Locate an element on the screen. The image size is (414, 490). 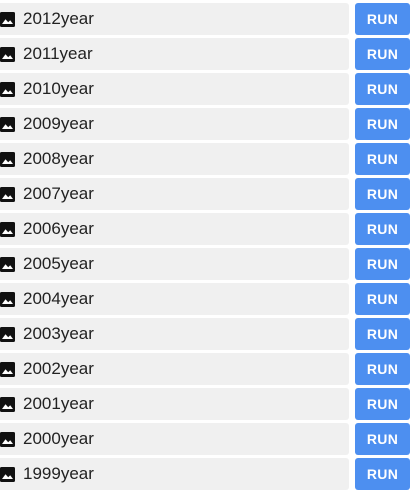
year-row: 2004year RUN is located at coordinates (207, 299).